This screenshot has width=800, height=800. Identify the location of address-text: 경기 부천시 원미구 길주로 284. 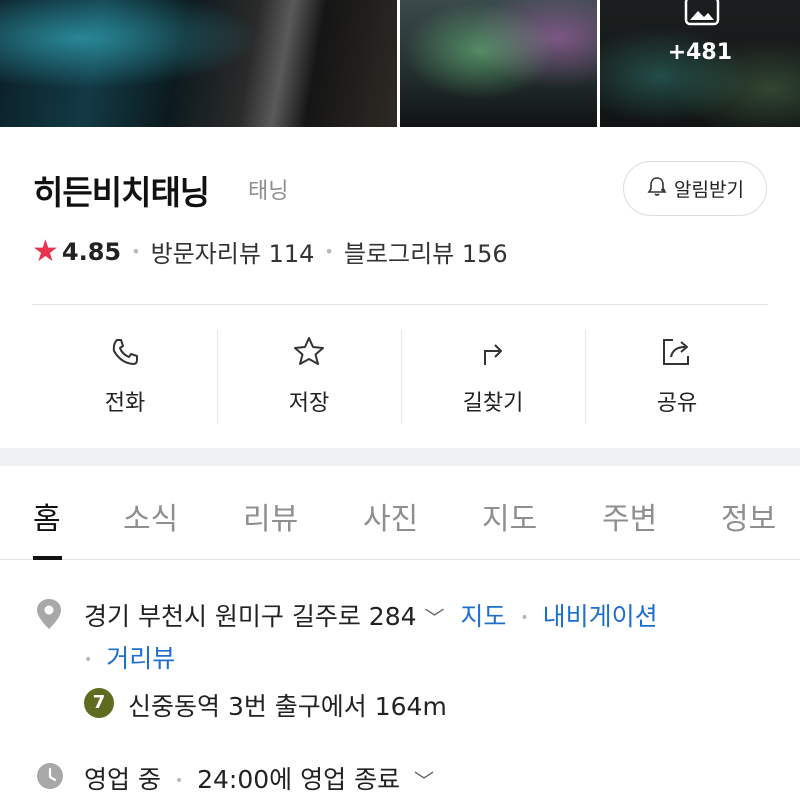
(250, 616).